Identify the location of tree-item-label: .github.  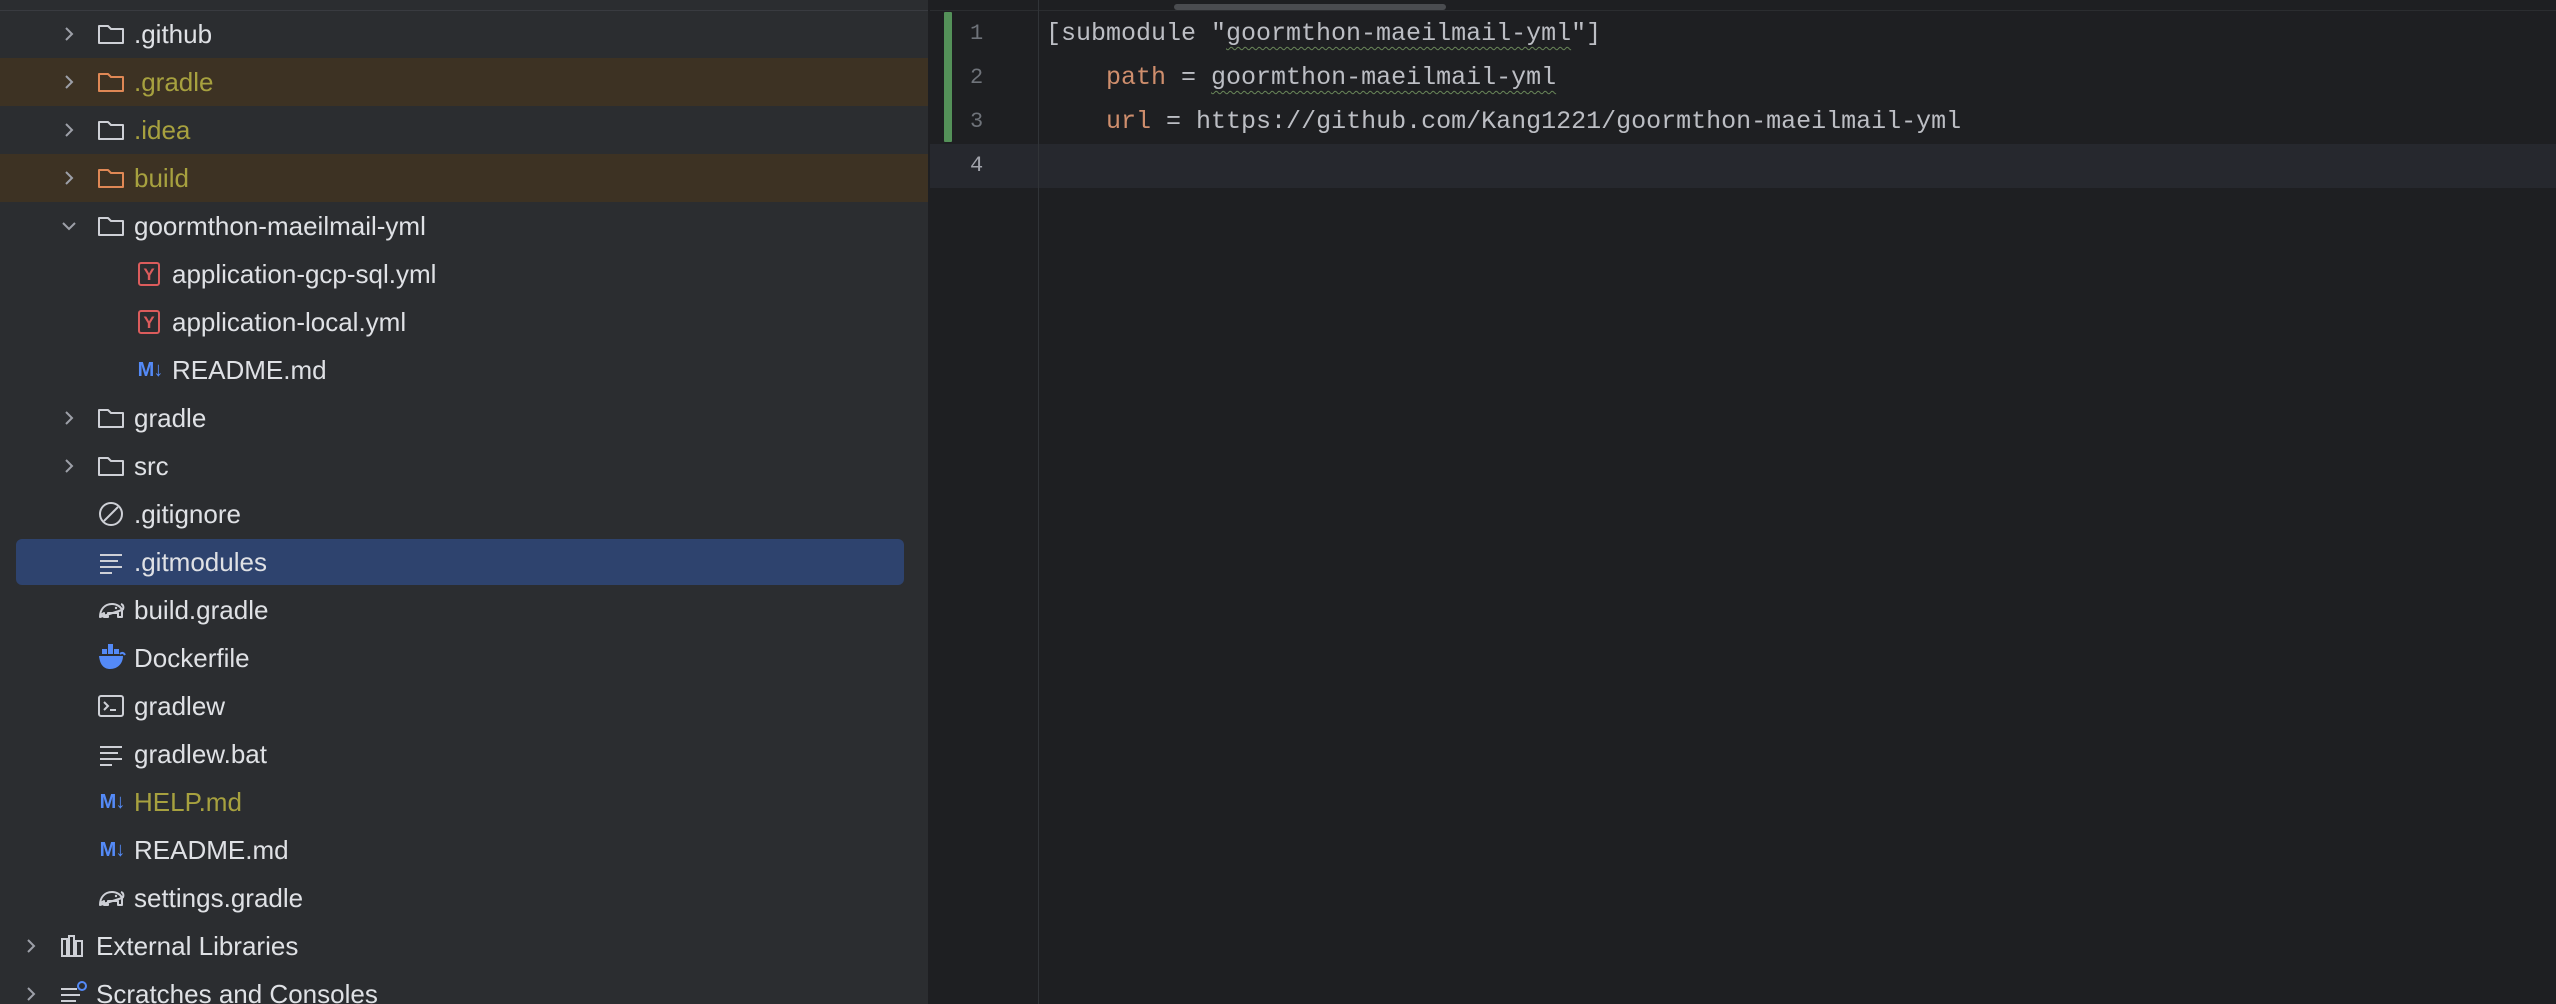
(173, 34).